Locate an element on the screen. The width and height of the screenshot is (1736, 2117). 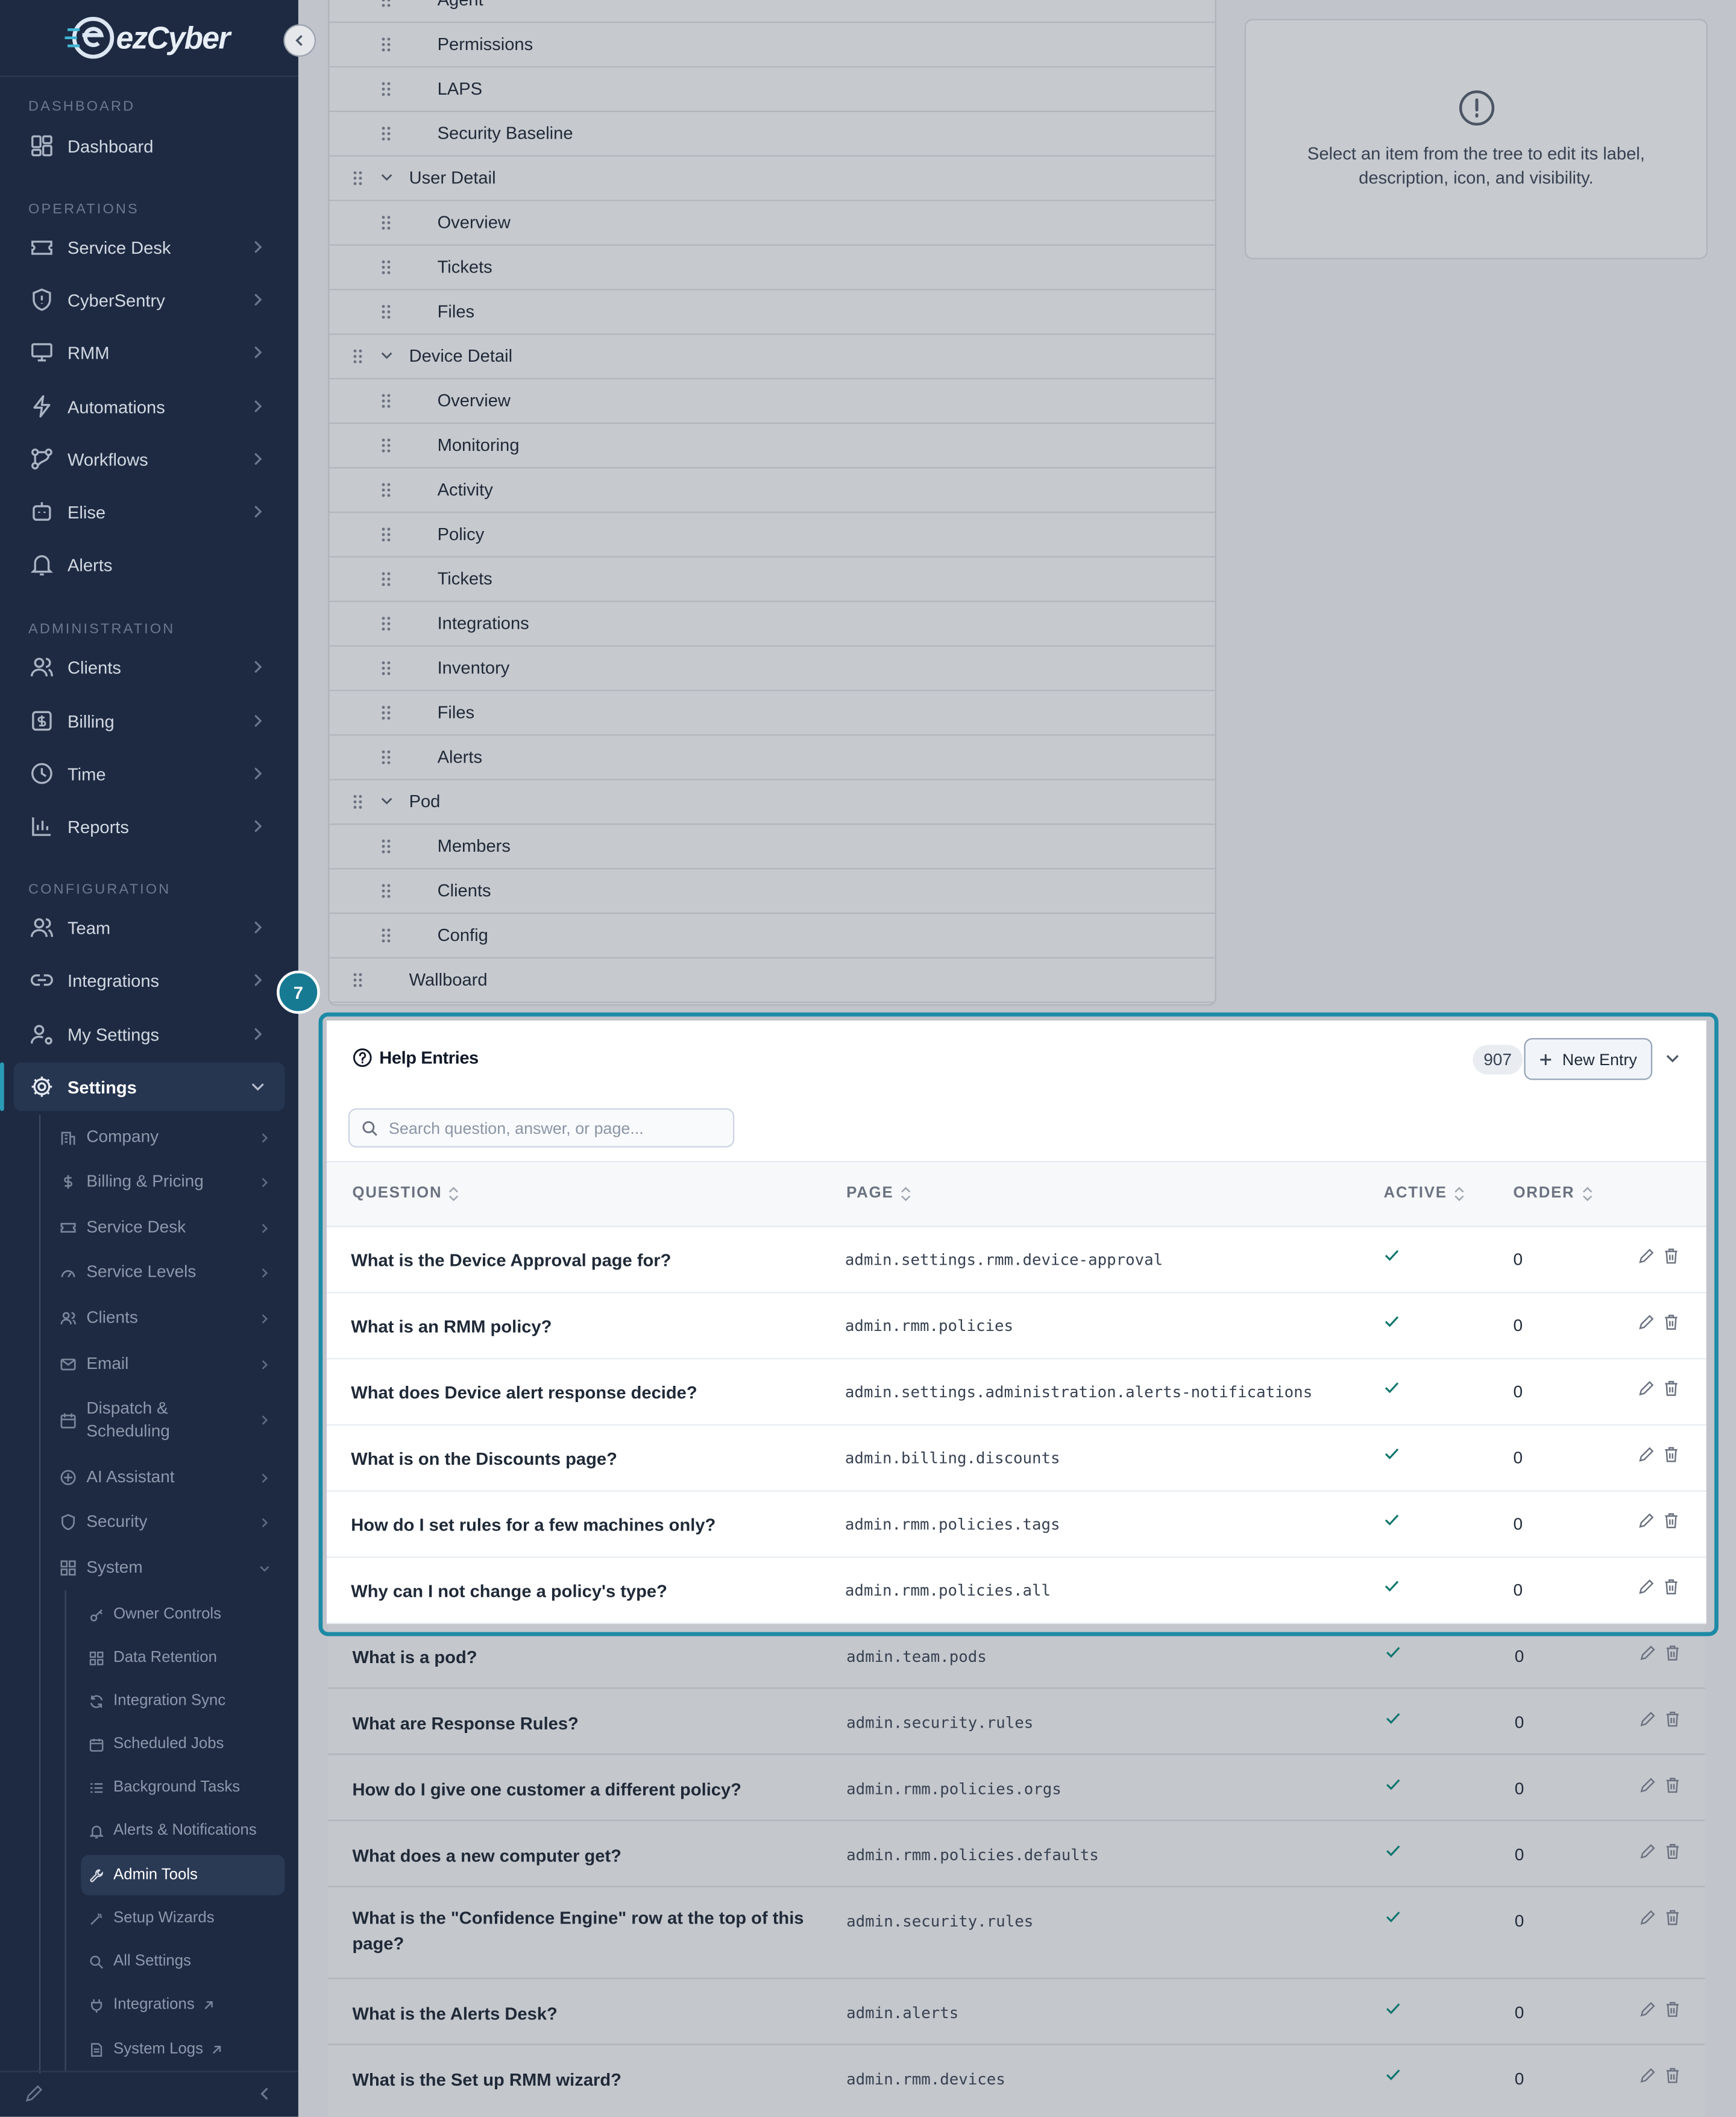
tree-group-row: User Detail is located at coordinates (772, 178).